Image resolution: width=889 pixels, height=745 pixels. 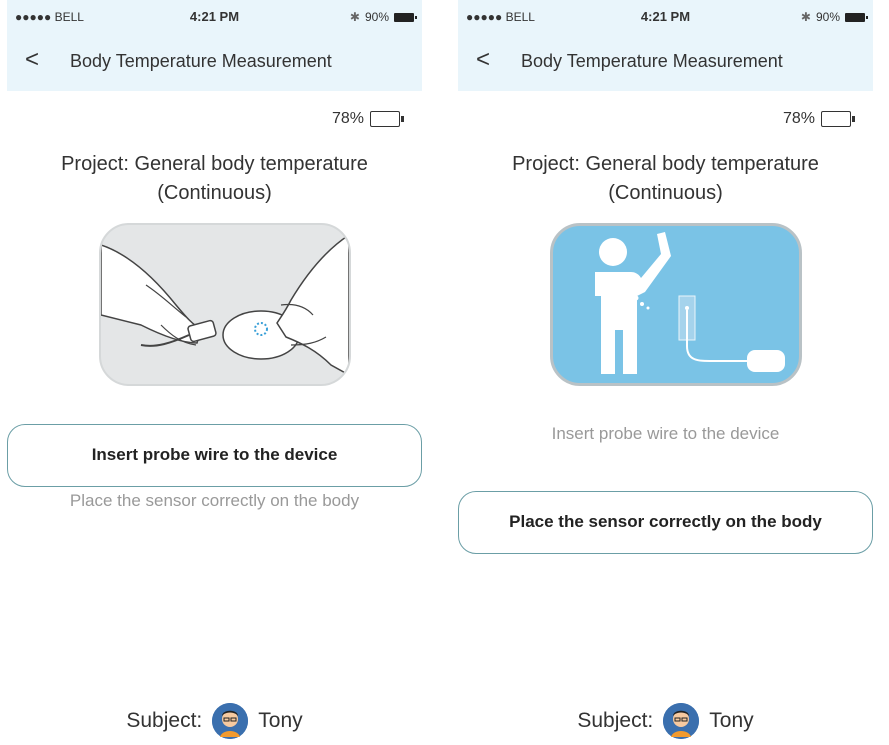 I want to click on place-sensor-illustration, so click(x=676, y=304).